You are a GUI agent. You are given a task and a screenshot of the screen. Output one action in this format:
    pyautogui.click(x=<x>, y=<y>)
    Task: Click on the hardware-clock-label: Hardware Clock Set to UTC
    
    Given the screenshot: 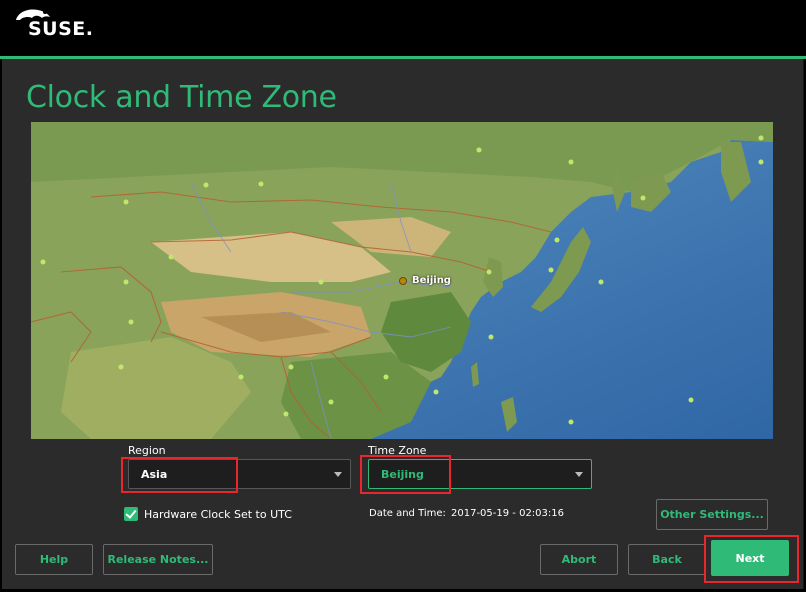 What is the action you would take?
    pyautogui.click(x=218, y=514)
    